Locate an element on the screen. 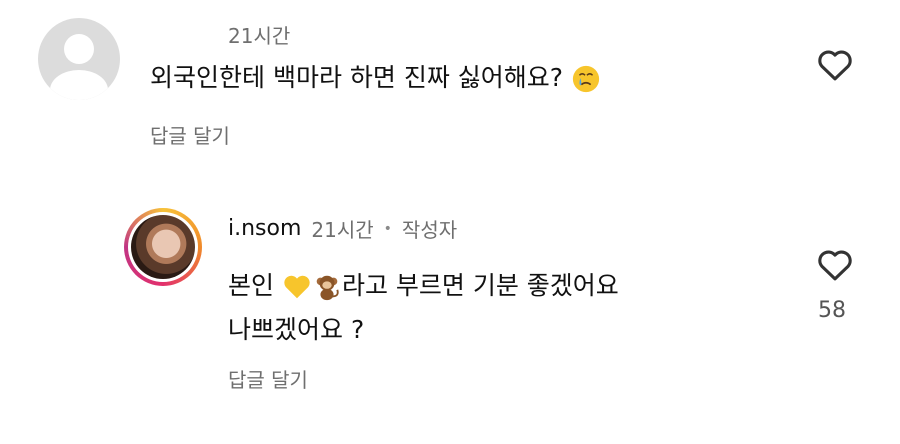  comment-line-1: 본인 라고 부르면 기분 좋겠어요 is located at coordinates (423, 286).